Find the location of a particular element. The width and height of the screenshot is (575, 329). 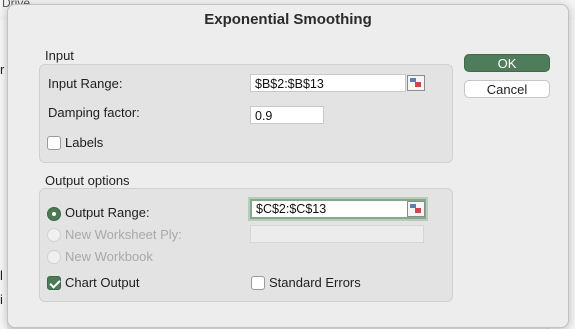

output-section-title: Output options is located at coordinates (87, 180).